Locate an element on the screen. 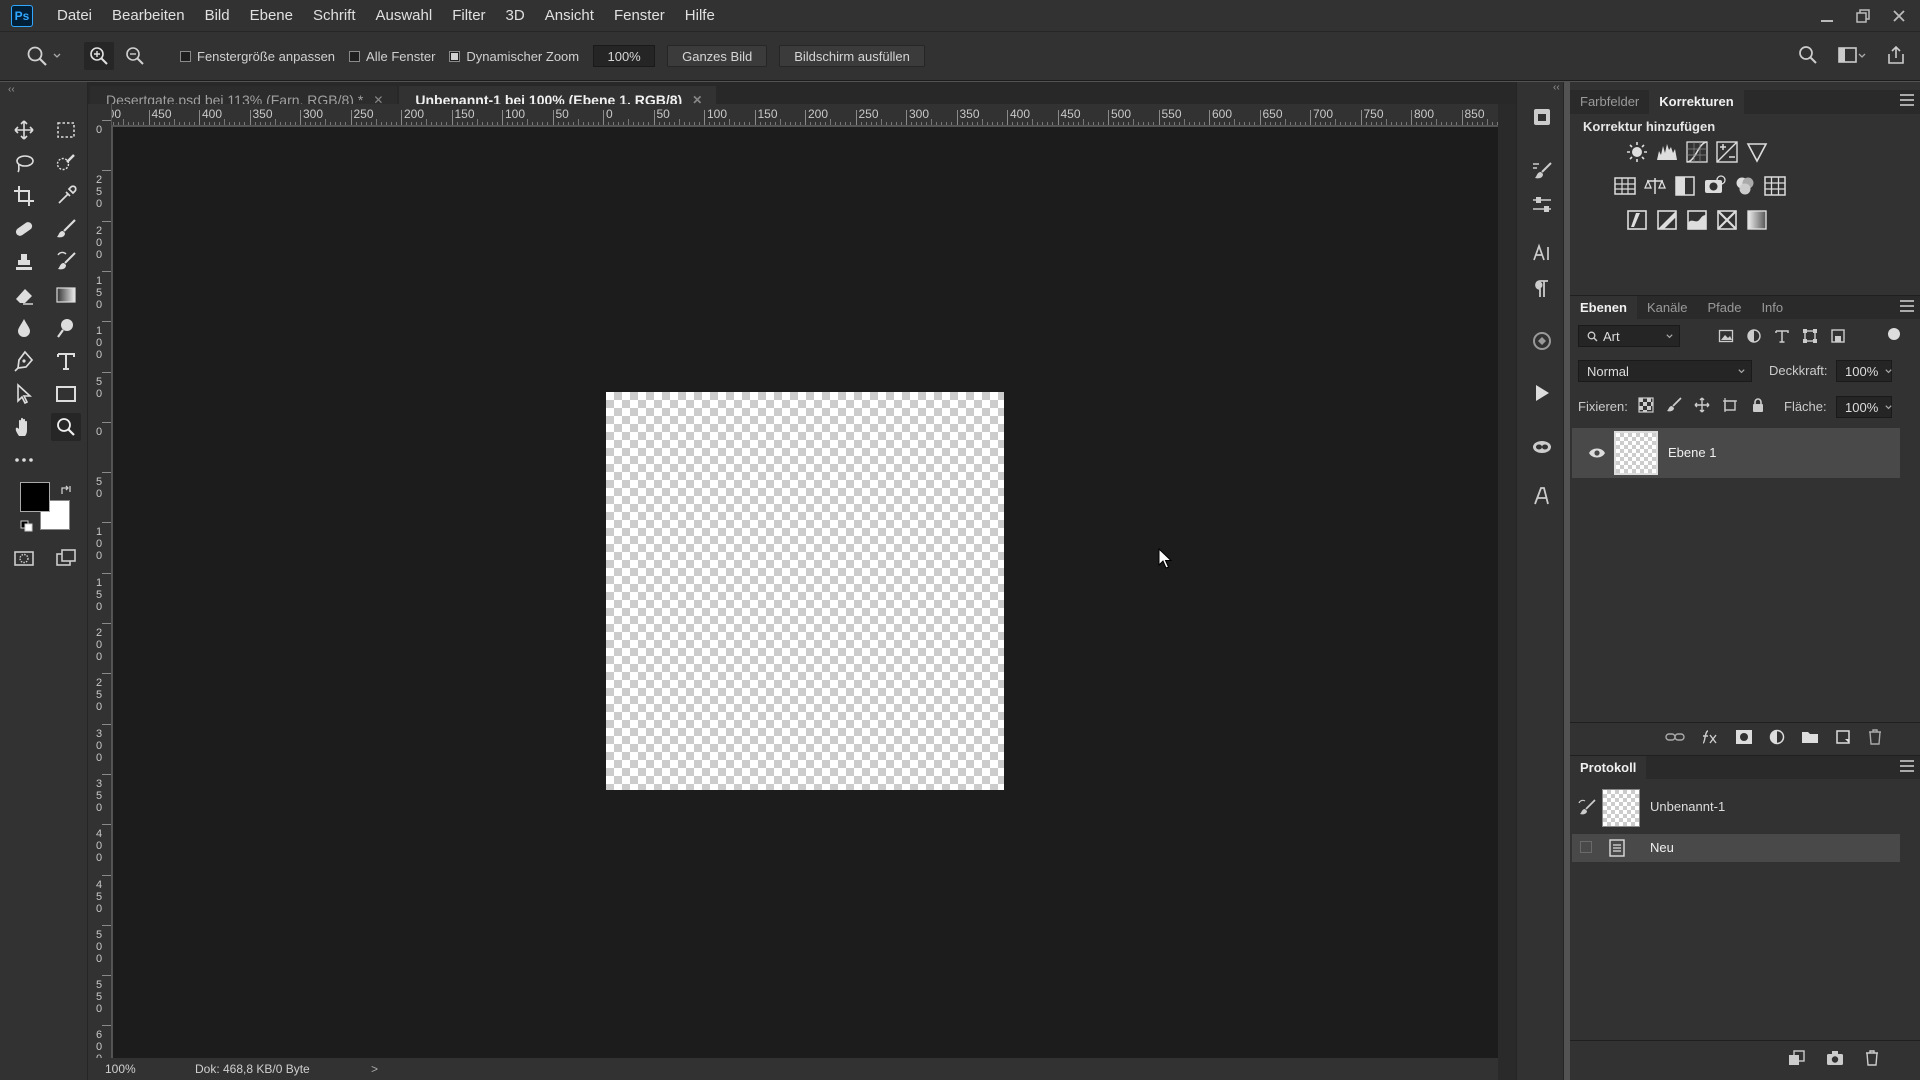 This screenshot has width=1920, height=1080. tab-korrekturen: Korrekturen is located at coordinates (1696, 102).